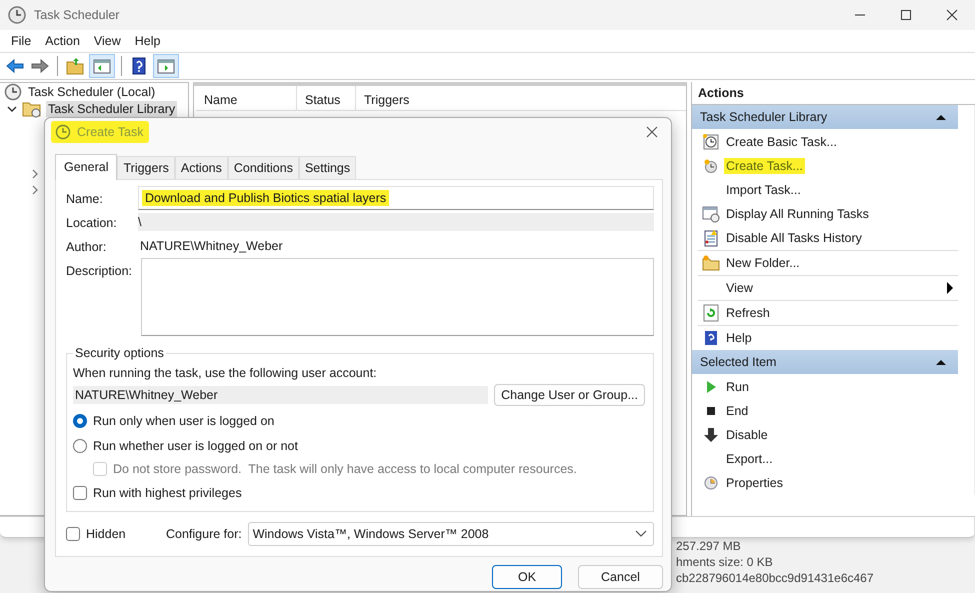 The height and width of the screenshot is (593, 975). Describe the element at coordinates (950, 288) in the screenshot. I see `submenu-arrow-icon` at that location.